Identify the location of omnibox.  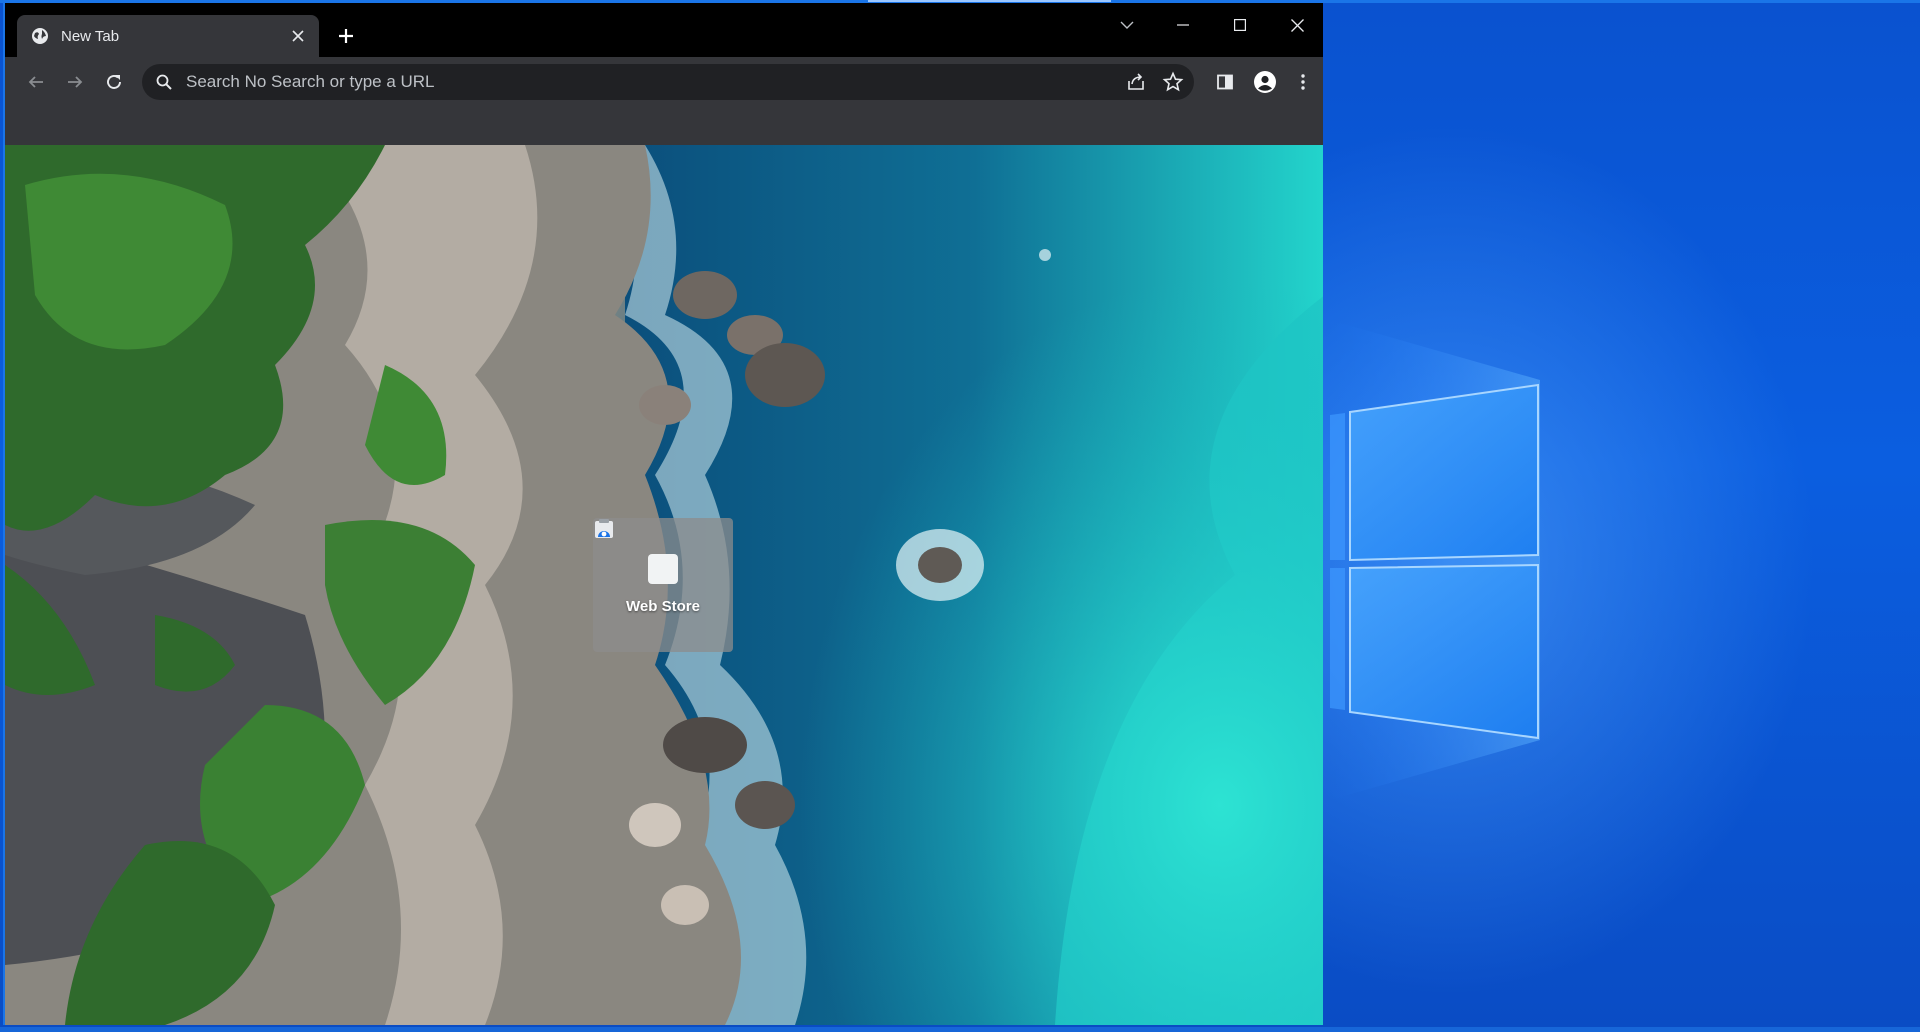
(668, 82).